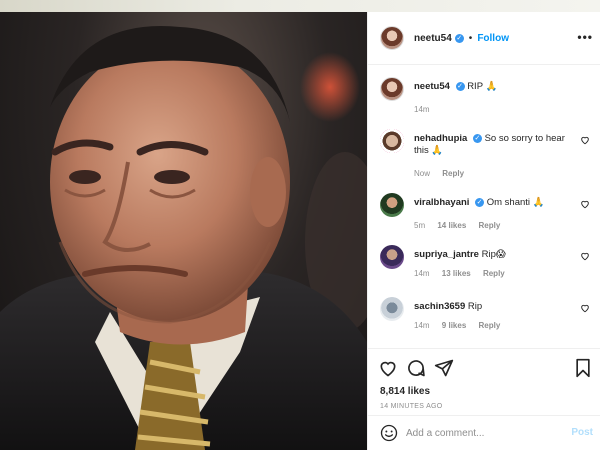 Image resolution: width=600 pixels, height=450 pixels. I want to click on comment-item: supriya_jantre Rip😱 14m 13 likes Reply, so click(485, 266).